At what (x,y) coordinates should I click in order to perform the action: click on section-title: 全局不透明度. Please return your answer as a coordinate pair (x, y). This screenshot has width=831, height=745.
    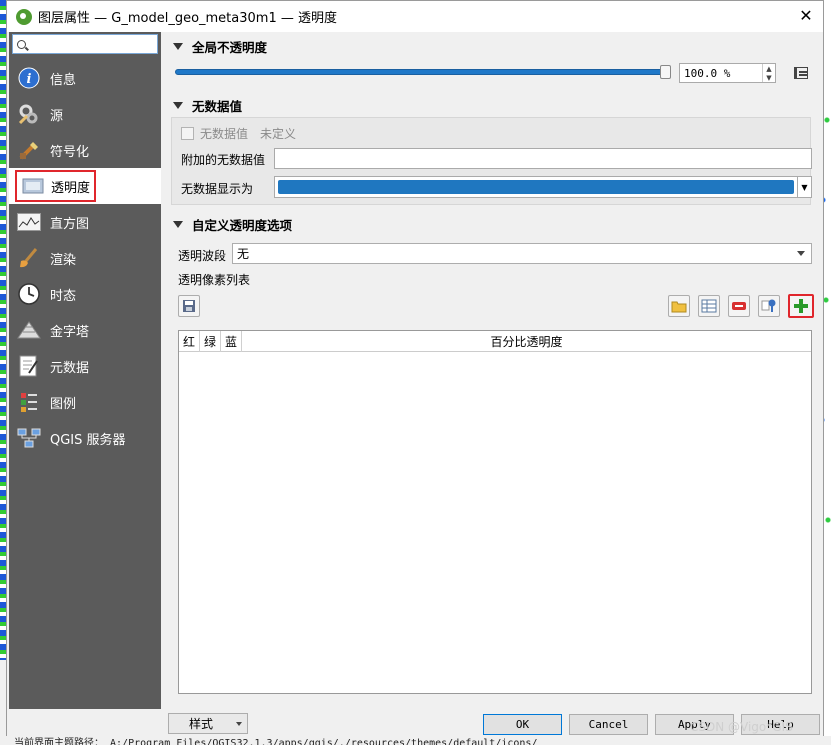
    Looking at the image, I should click on (230, 47).